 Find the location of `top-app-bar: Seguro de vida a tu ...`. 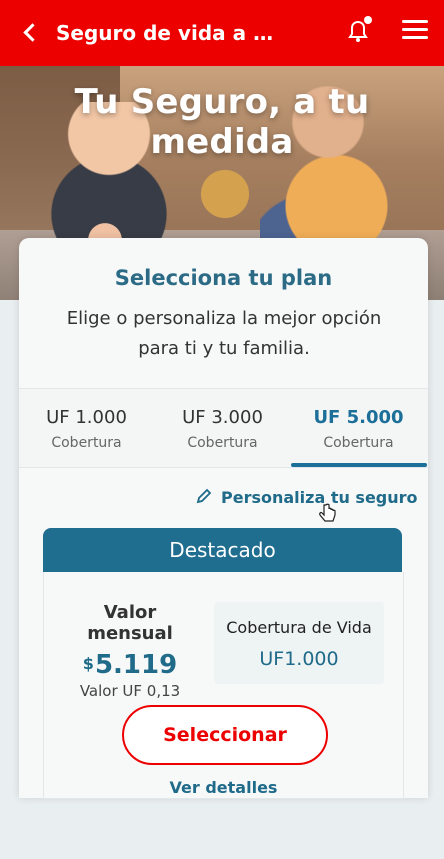

top-app-bar: Seguro de vida a tu ... is located at coordinates (222, 33).